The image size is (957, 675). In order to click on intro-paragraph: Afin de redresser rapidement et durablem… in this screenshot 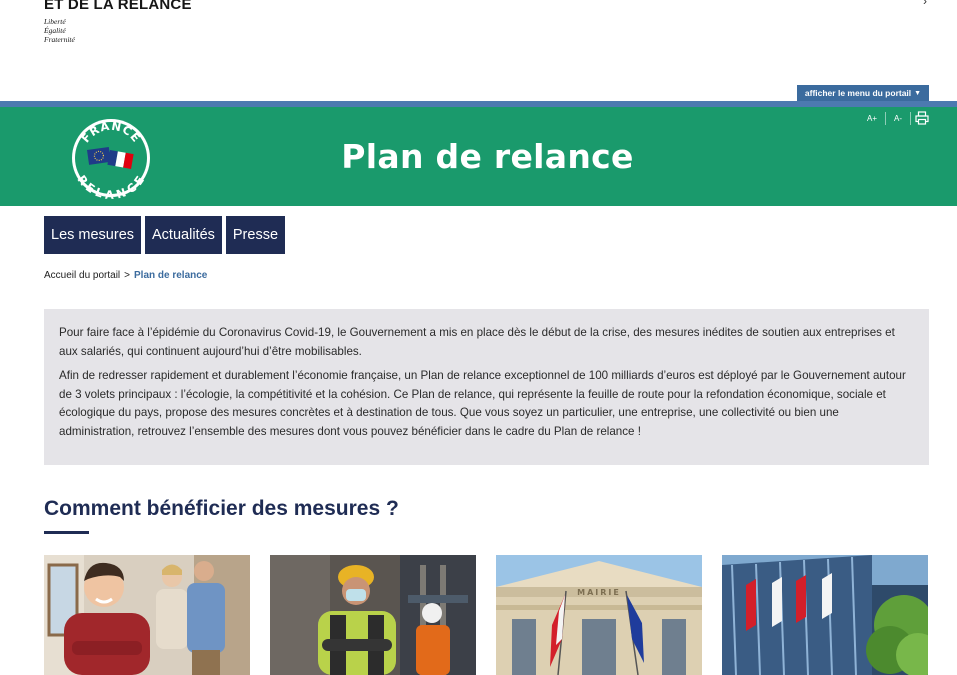, I will do `click(482, 403)`.